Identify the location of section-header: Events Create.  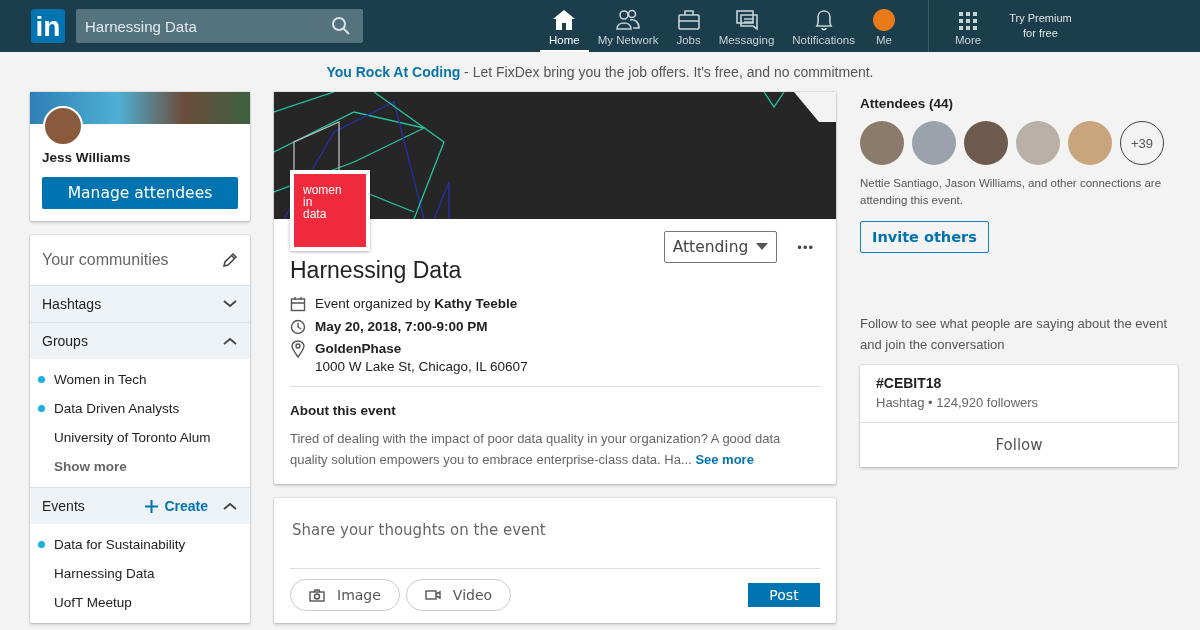
(140, 505).